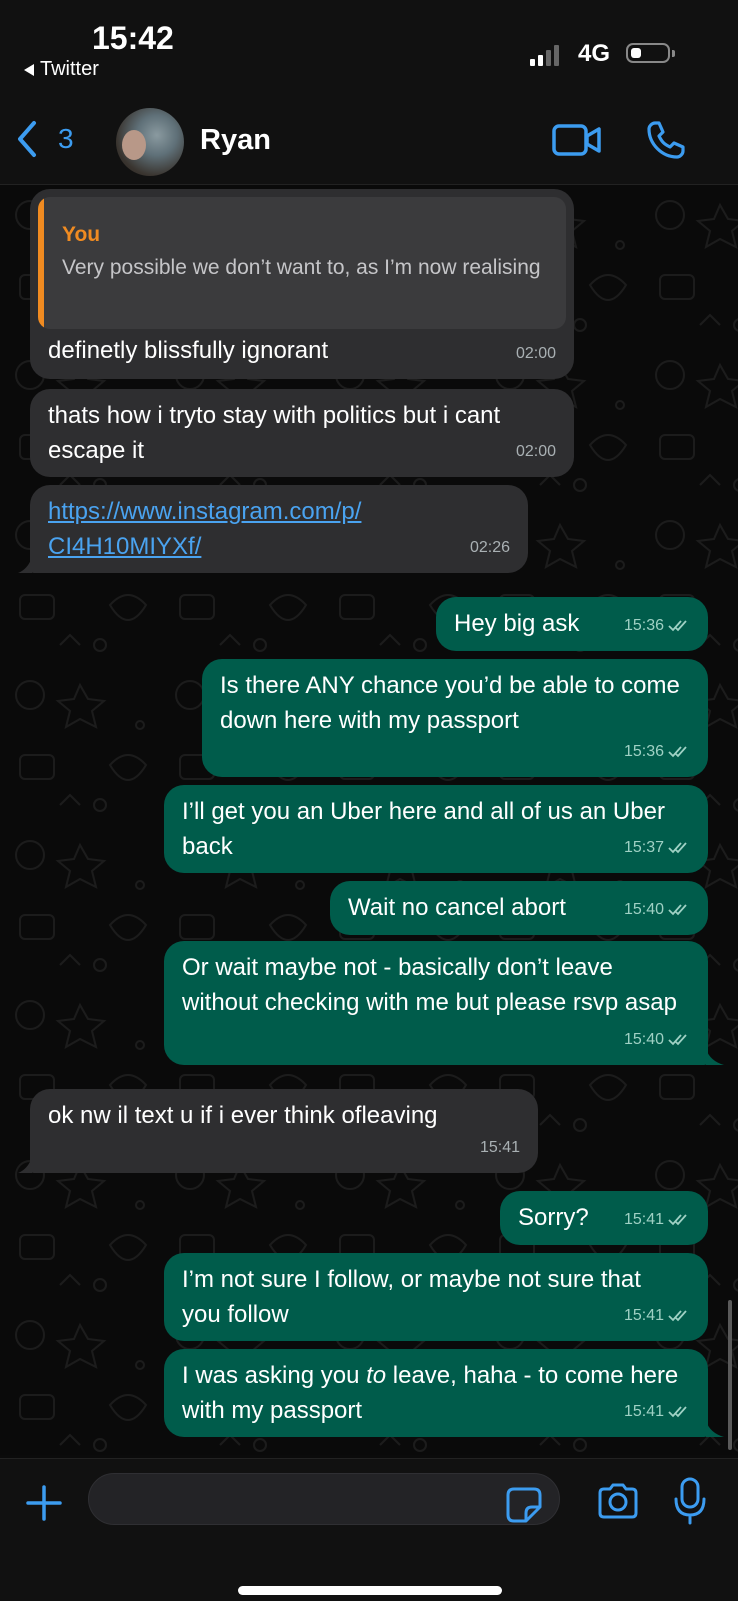  What do you see at coordinates (133, 38) in the screenshot?
I see `status-time: 15:42` at bounding box center [133, 38].